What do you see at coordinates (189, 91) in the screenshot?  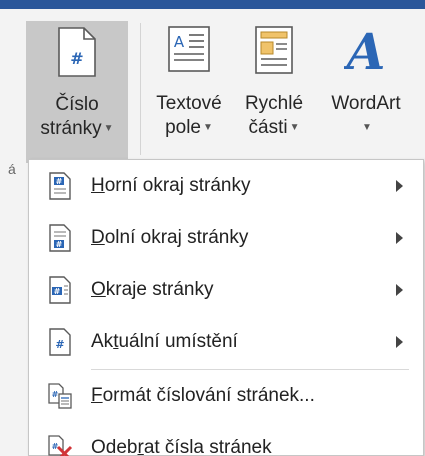 I see `text-box-button: A Textové pole ▼` at bounding box center [189, 91].